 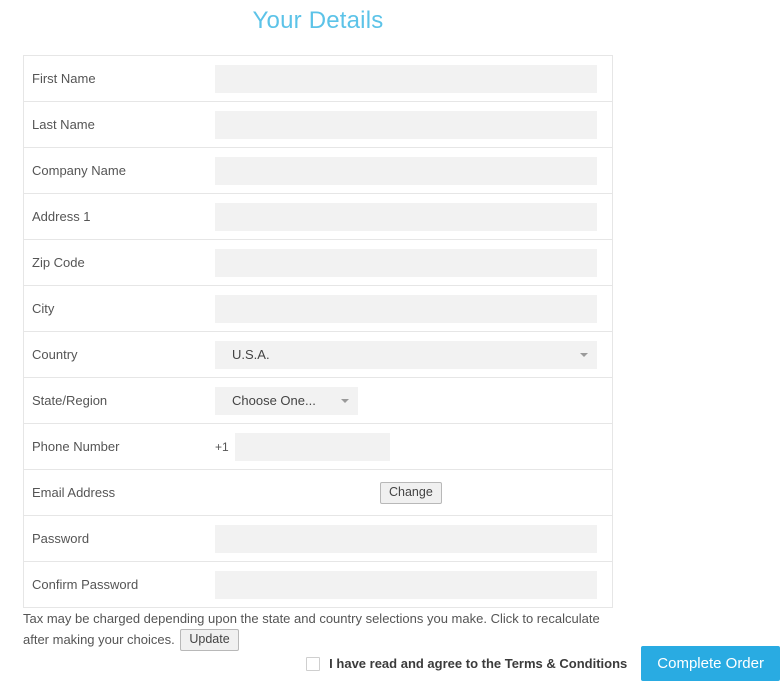 What do you see at coordinates (406, 538) in the screenshot?
I see `password-input` at bounding box center [406, 538].